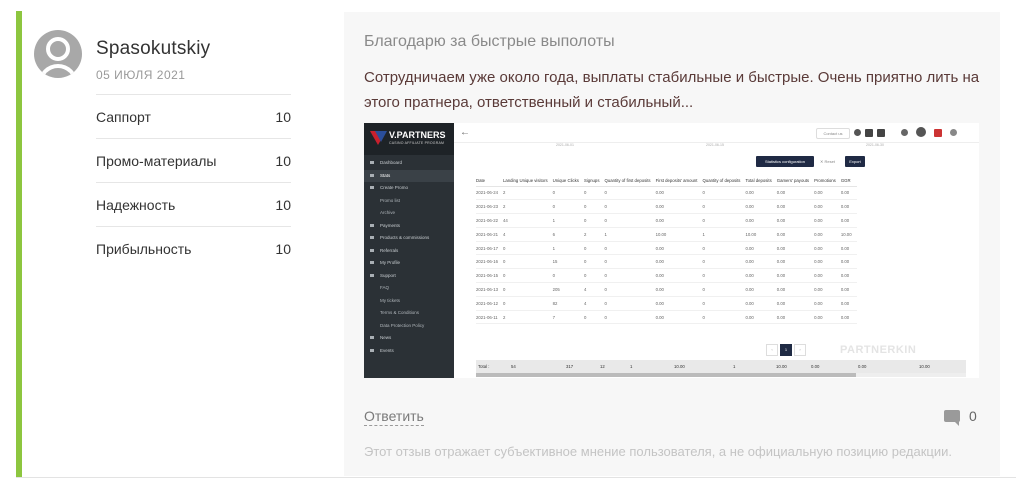  I want to click on comments-counter: 0, so click(960, 417).